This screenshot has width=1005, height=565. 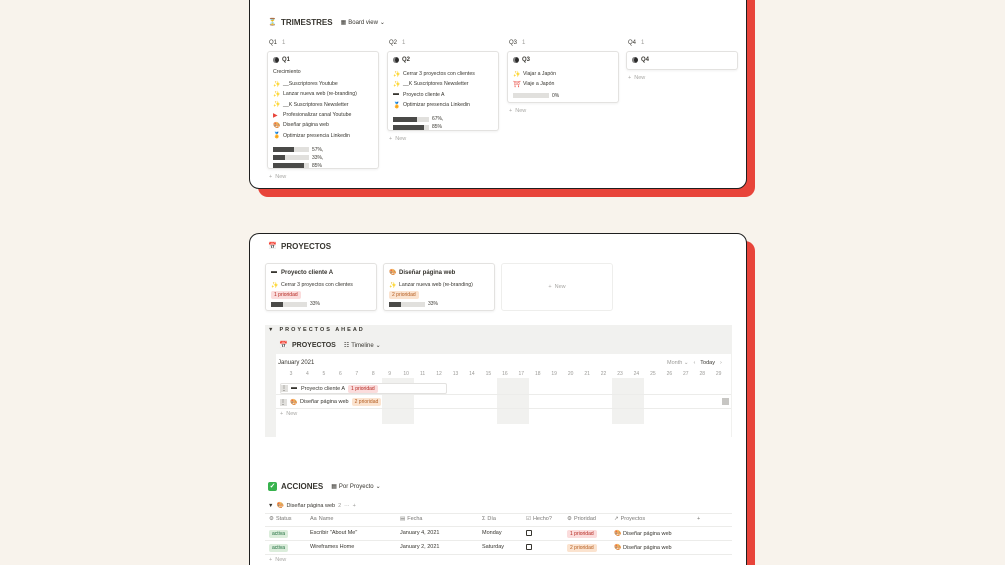 What do you see at coordinates (397, 105) in the screenshot?
I see `medal-icon: 🏅` at bounding box center [397, 105].